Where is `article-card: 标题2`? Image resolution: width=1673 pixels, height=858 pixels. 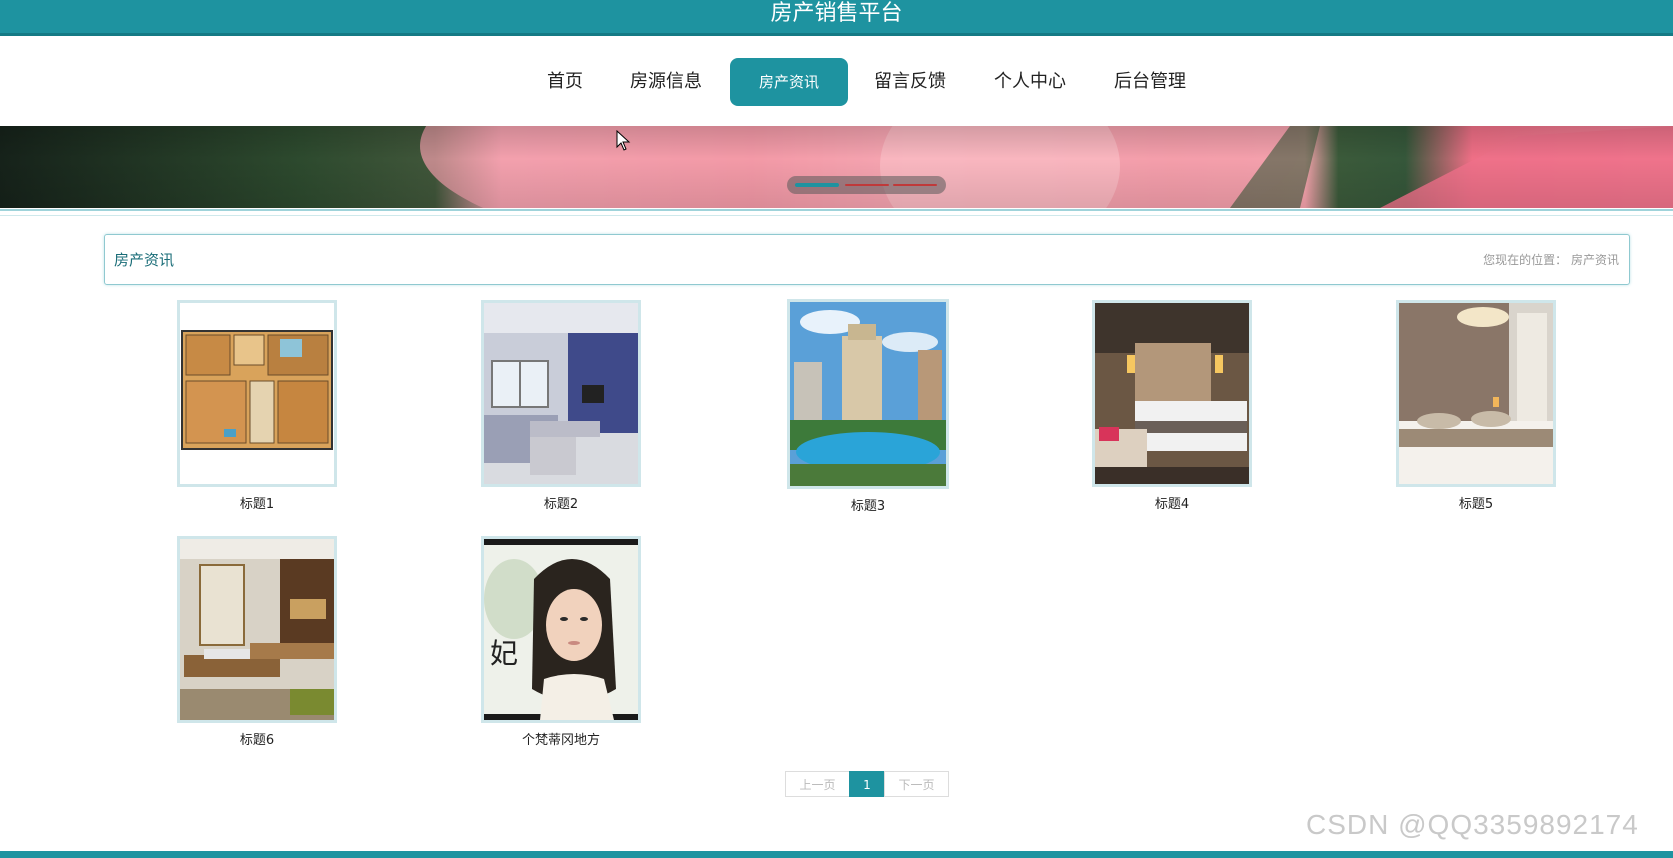 article-card: 标题2 is located at coordinates (561, 406).